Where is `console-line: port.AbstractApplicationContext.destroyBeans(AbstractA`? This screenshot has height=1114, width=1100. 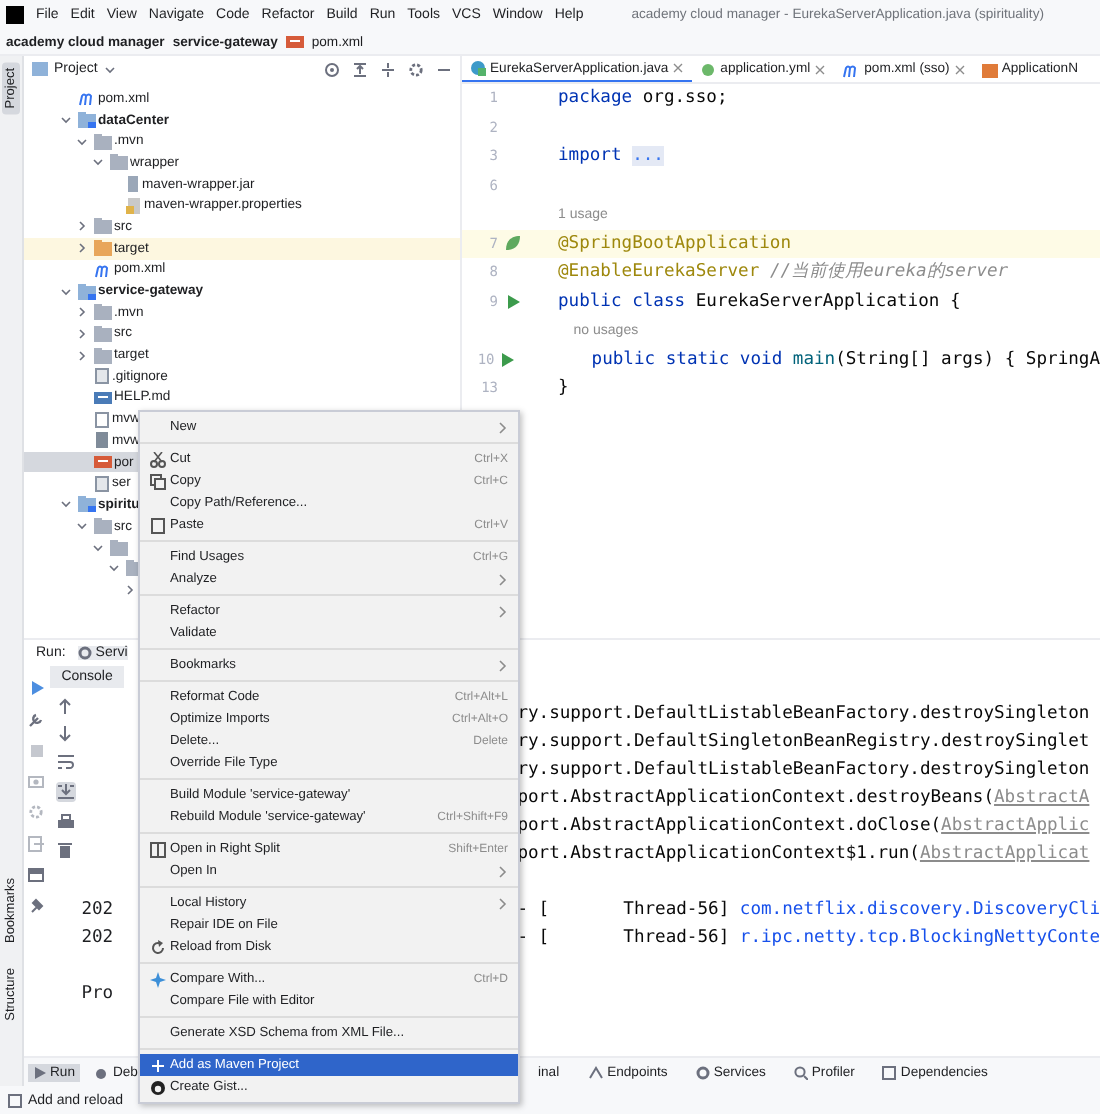
console-line: port.AbstractApplicationContext.destroyBeans(AbstractA is located at coordinates (803, 798).